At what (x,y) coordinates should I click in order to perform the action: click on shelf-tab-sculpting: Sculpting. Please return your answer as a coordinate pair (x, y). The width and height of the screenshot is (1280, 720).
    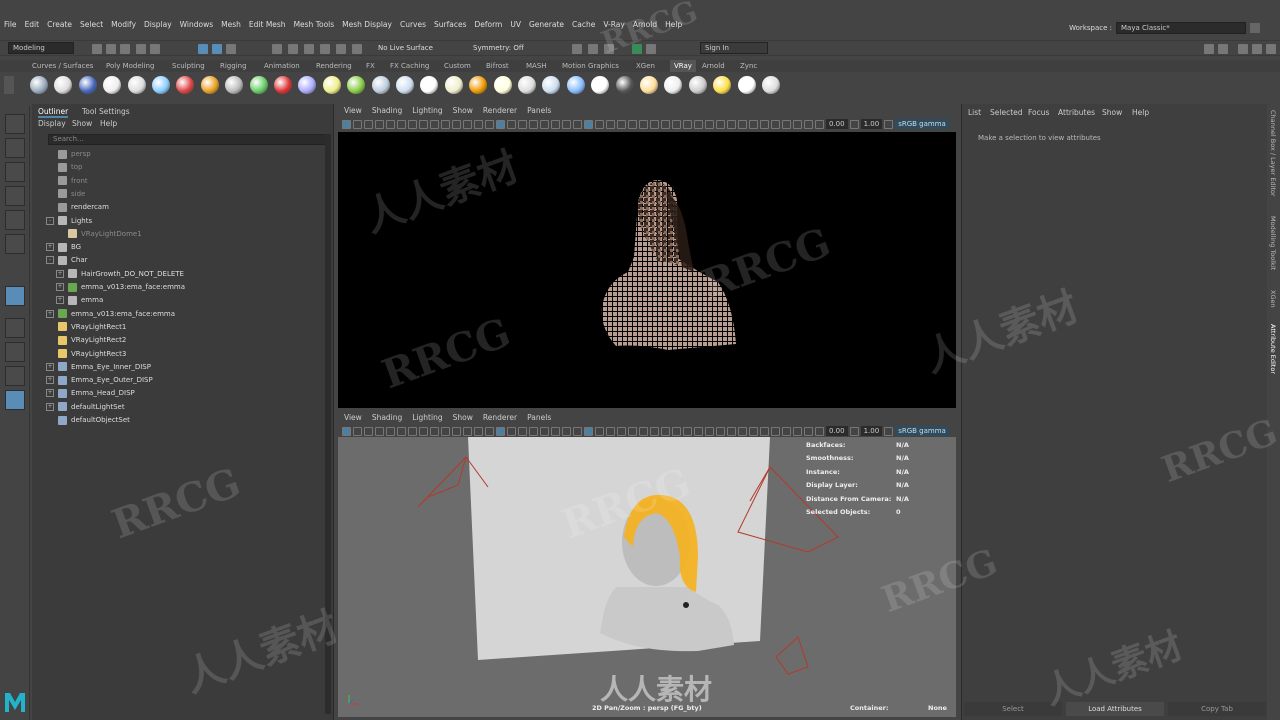
    Looking at the image, I should click on (188, 66).